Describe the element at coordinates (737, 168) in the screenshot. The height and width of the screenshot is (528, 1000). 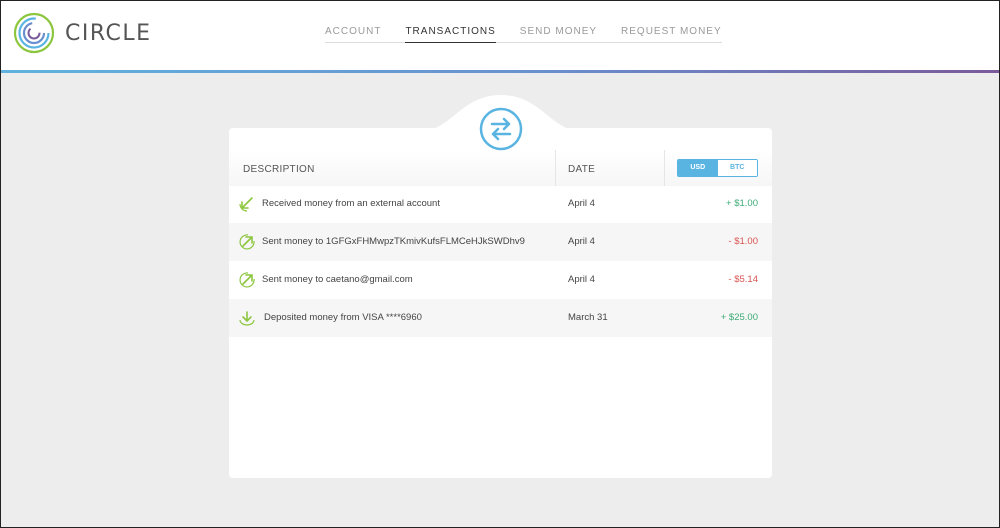
I see `btc-toggle-button: BTC` at that location.